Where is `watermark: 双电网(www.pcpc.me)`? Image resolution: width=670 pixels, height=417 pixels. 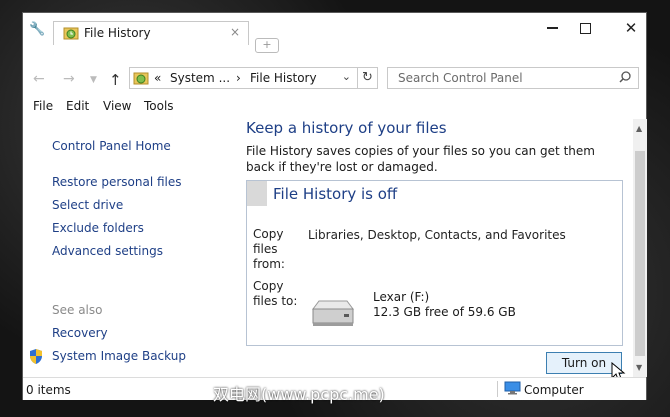 watermark: 双电网(www.pcpc.me) is located at coordinates (299, 394).